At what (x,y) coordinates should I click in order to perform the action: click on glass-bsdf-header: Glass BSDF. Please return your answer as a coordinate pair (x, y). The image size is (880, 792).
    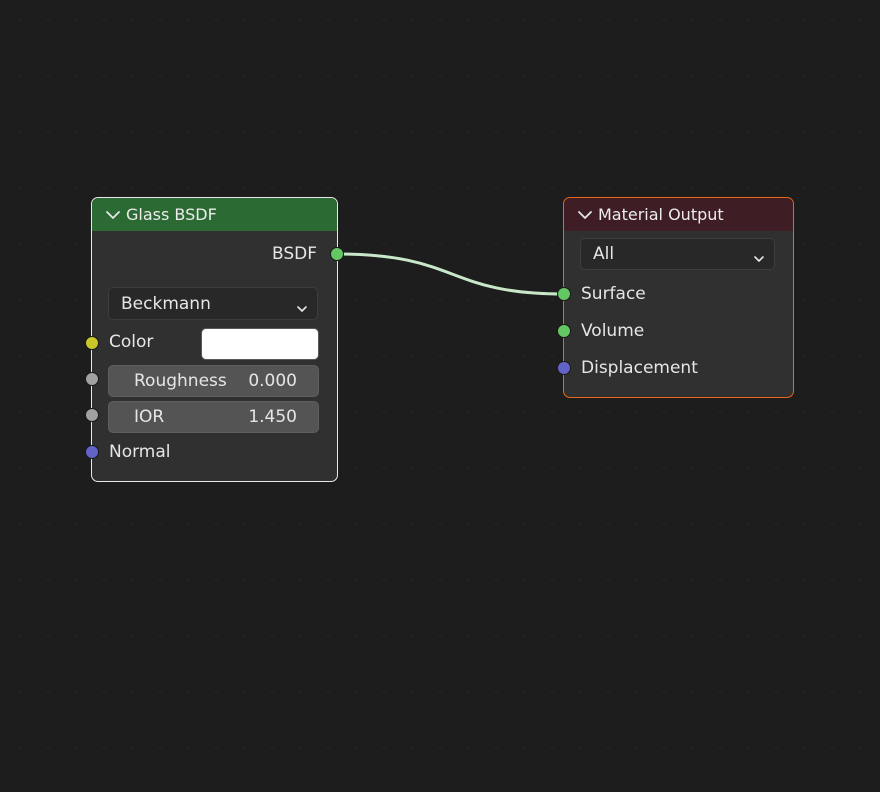
    Looking at the image, I should click on (214, 214).